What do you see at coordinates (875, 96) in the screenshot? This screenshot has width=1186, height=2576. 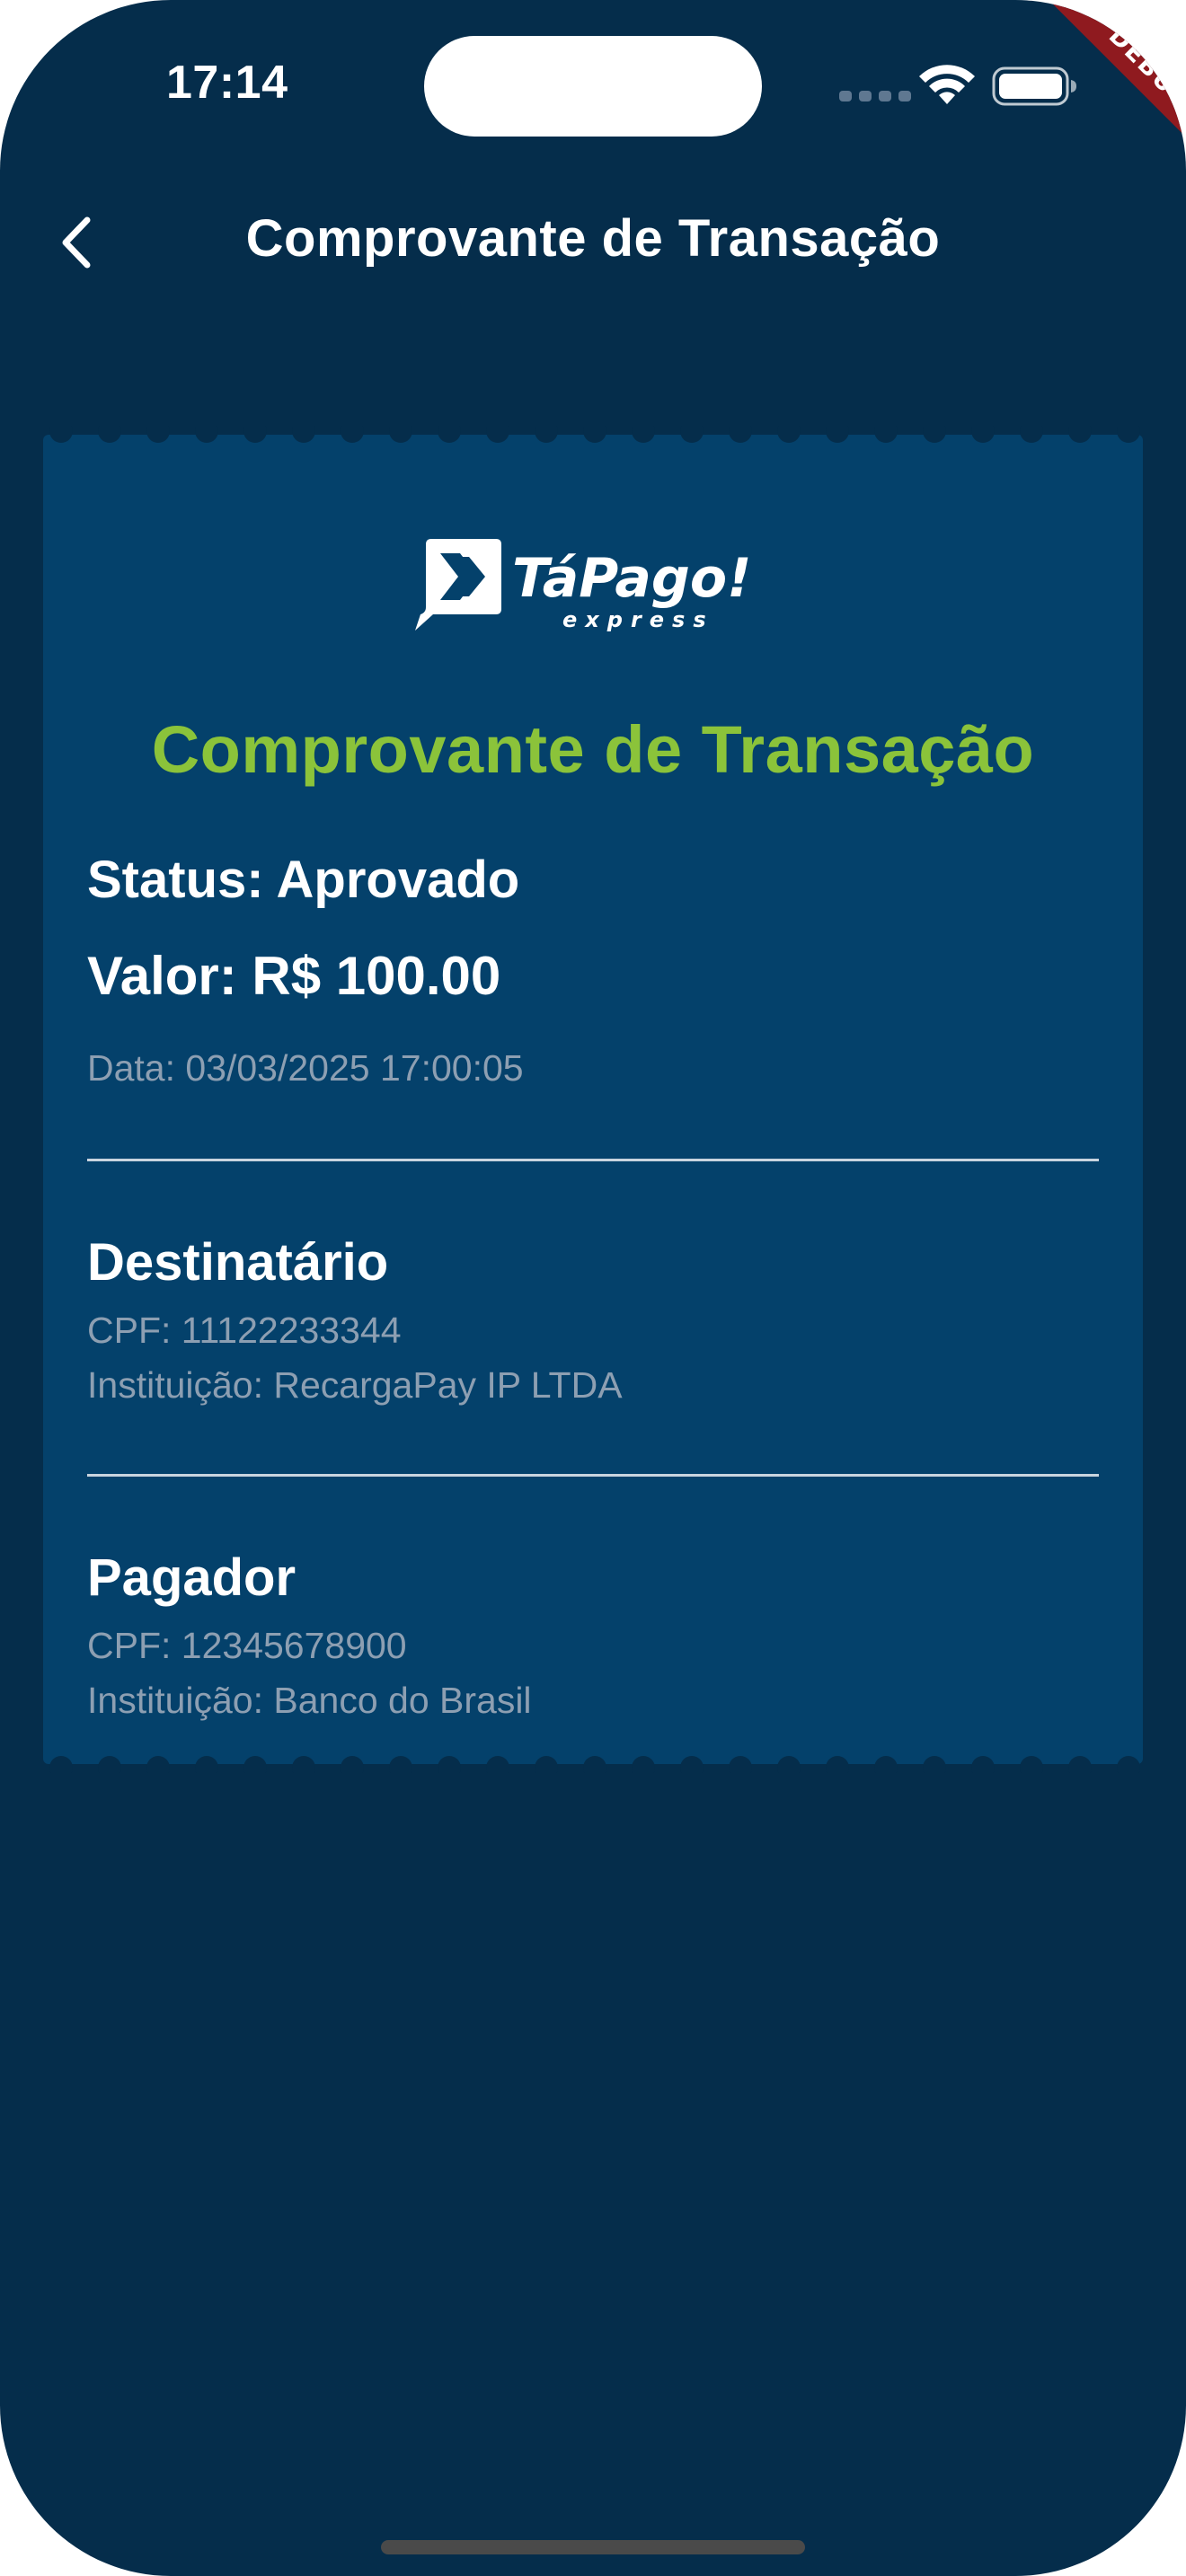 I see `cellular-signal-icon` at bounding box center [875, 96].